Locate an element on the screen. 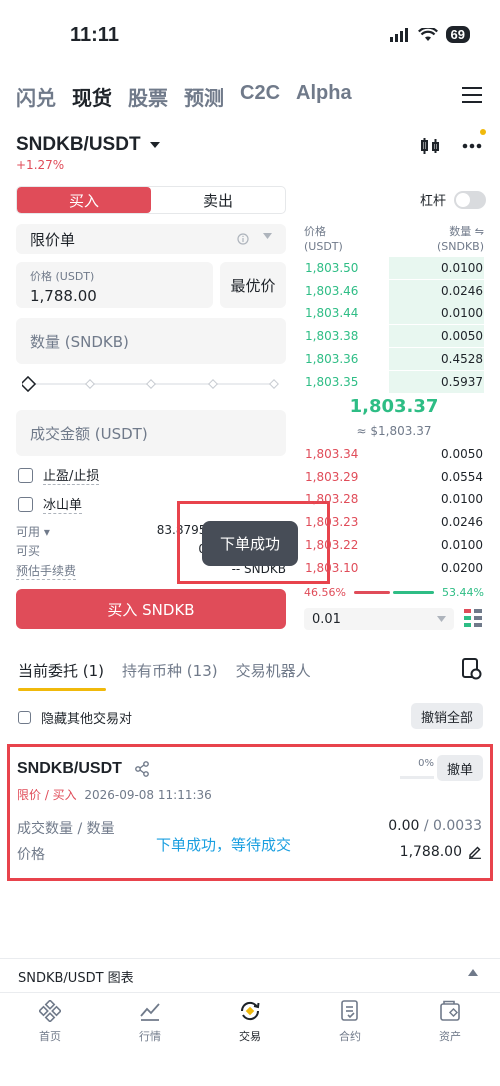  orderbook-row: 1,803.38 0.0050 is located at coordinates (394, 336).